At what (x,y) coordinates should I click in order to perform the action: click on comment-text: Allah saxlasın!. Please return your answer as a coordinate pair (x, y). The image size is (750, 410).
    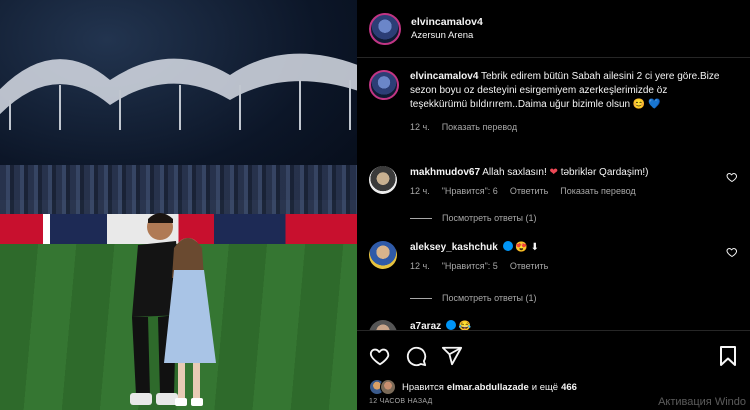
    Looking at the image, I should click on (514, 172).